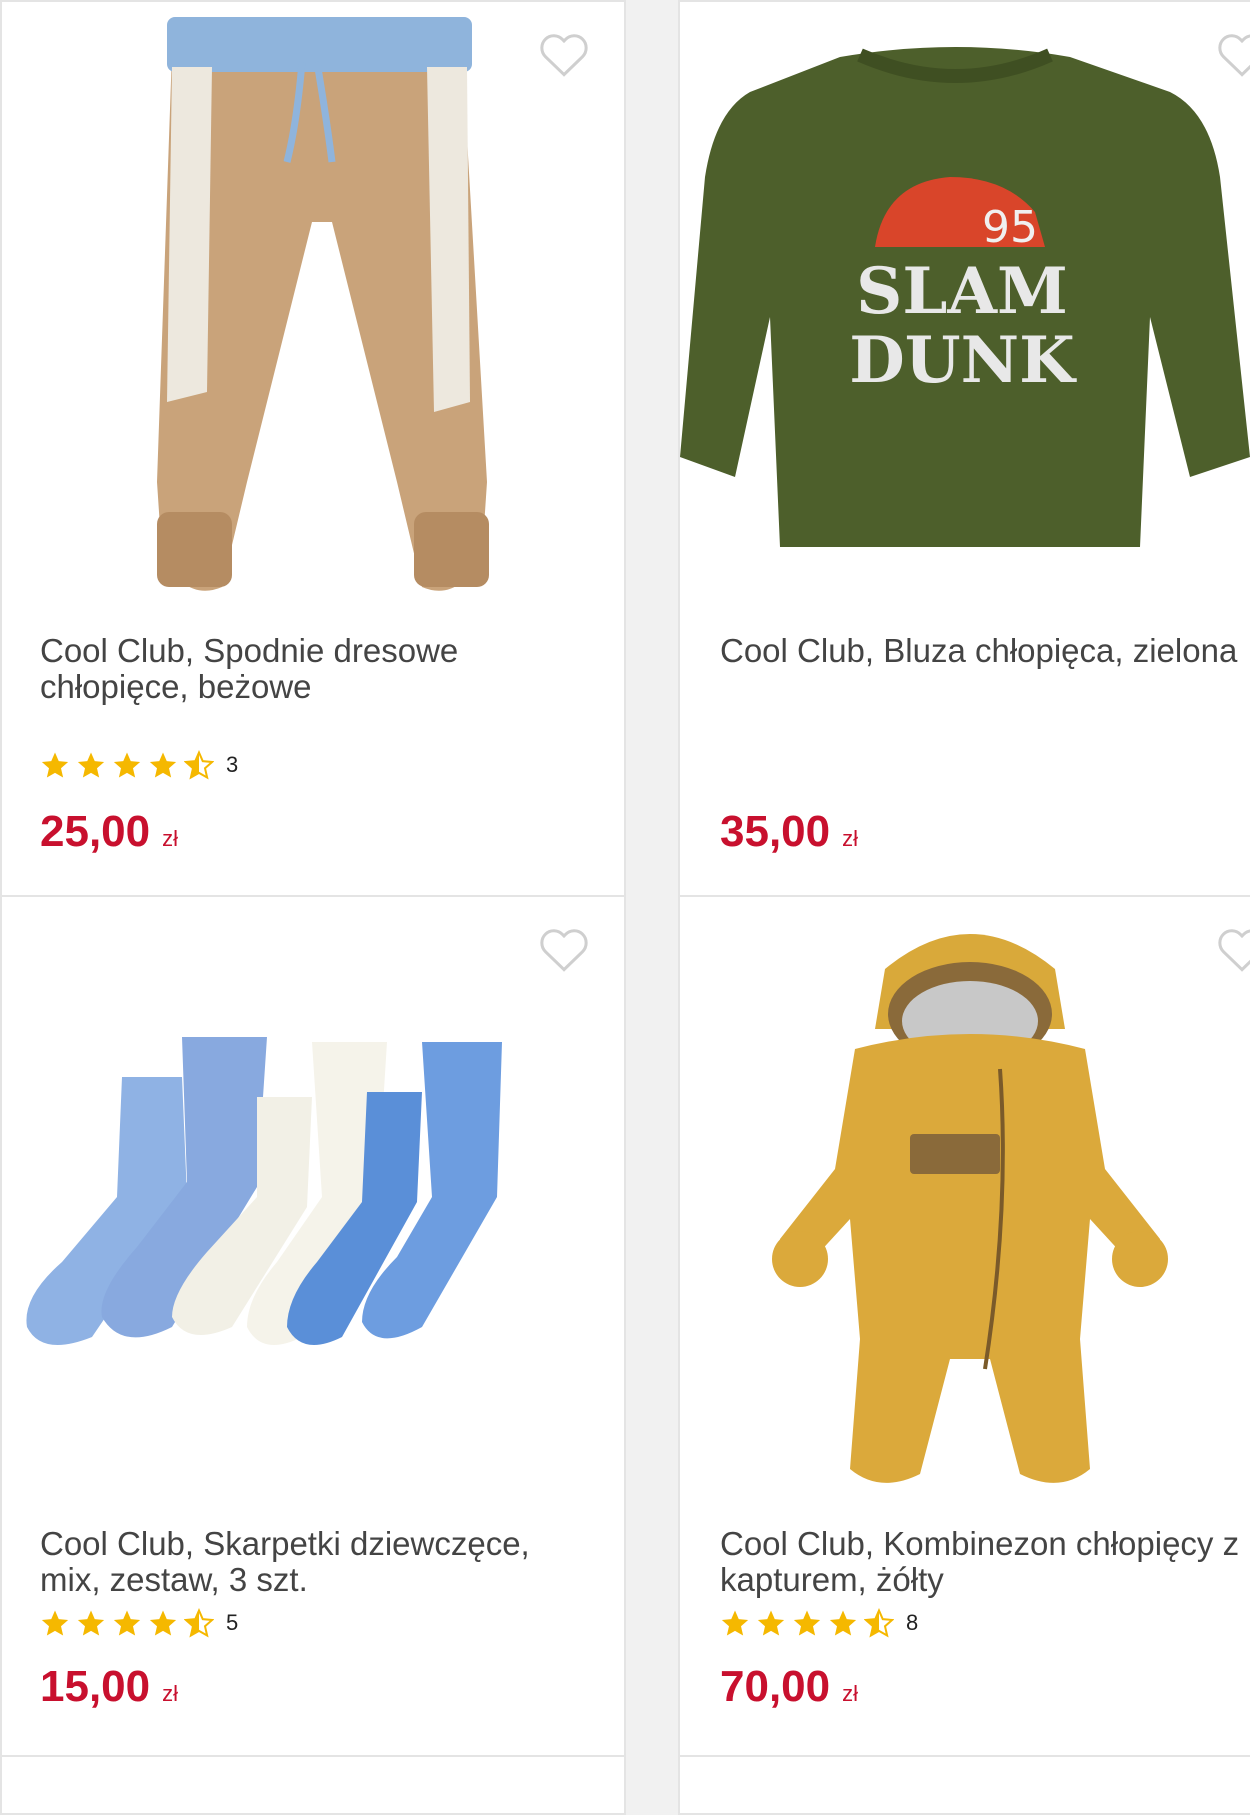  I want to click on product-price: 15,00 zł, so click(109, 1687).